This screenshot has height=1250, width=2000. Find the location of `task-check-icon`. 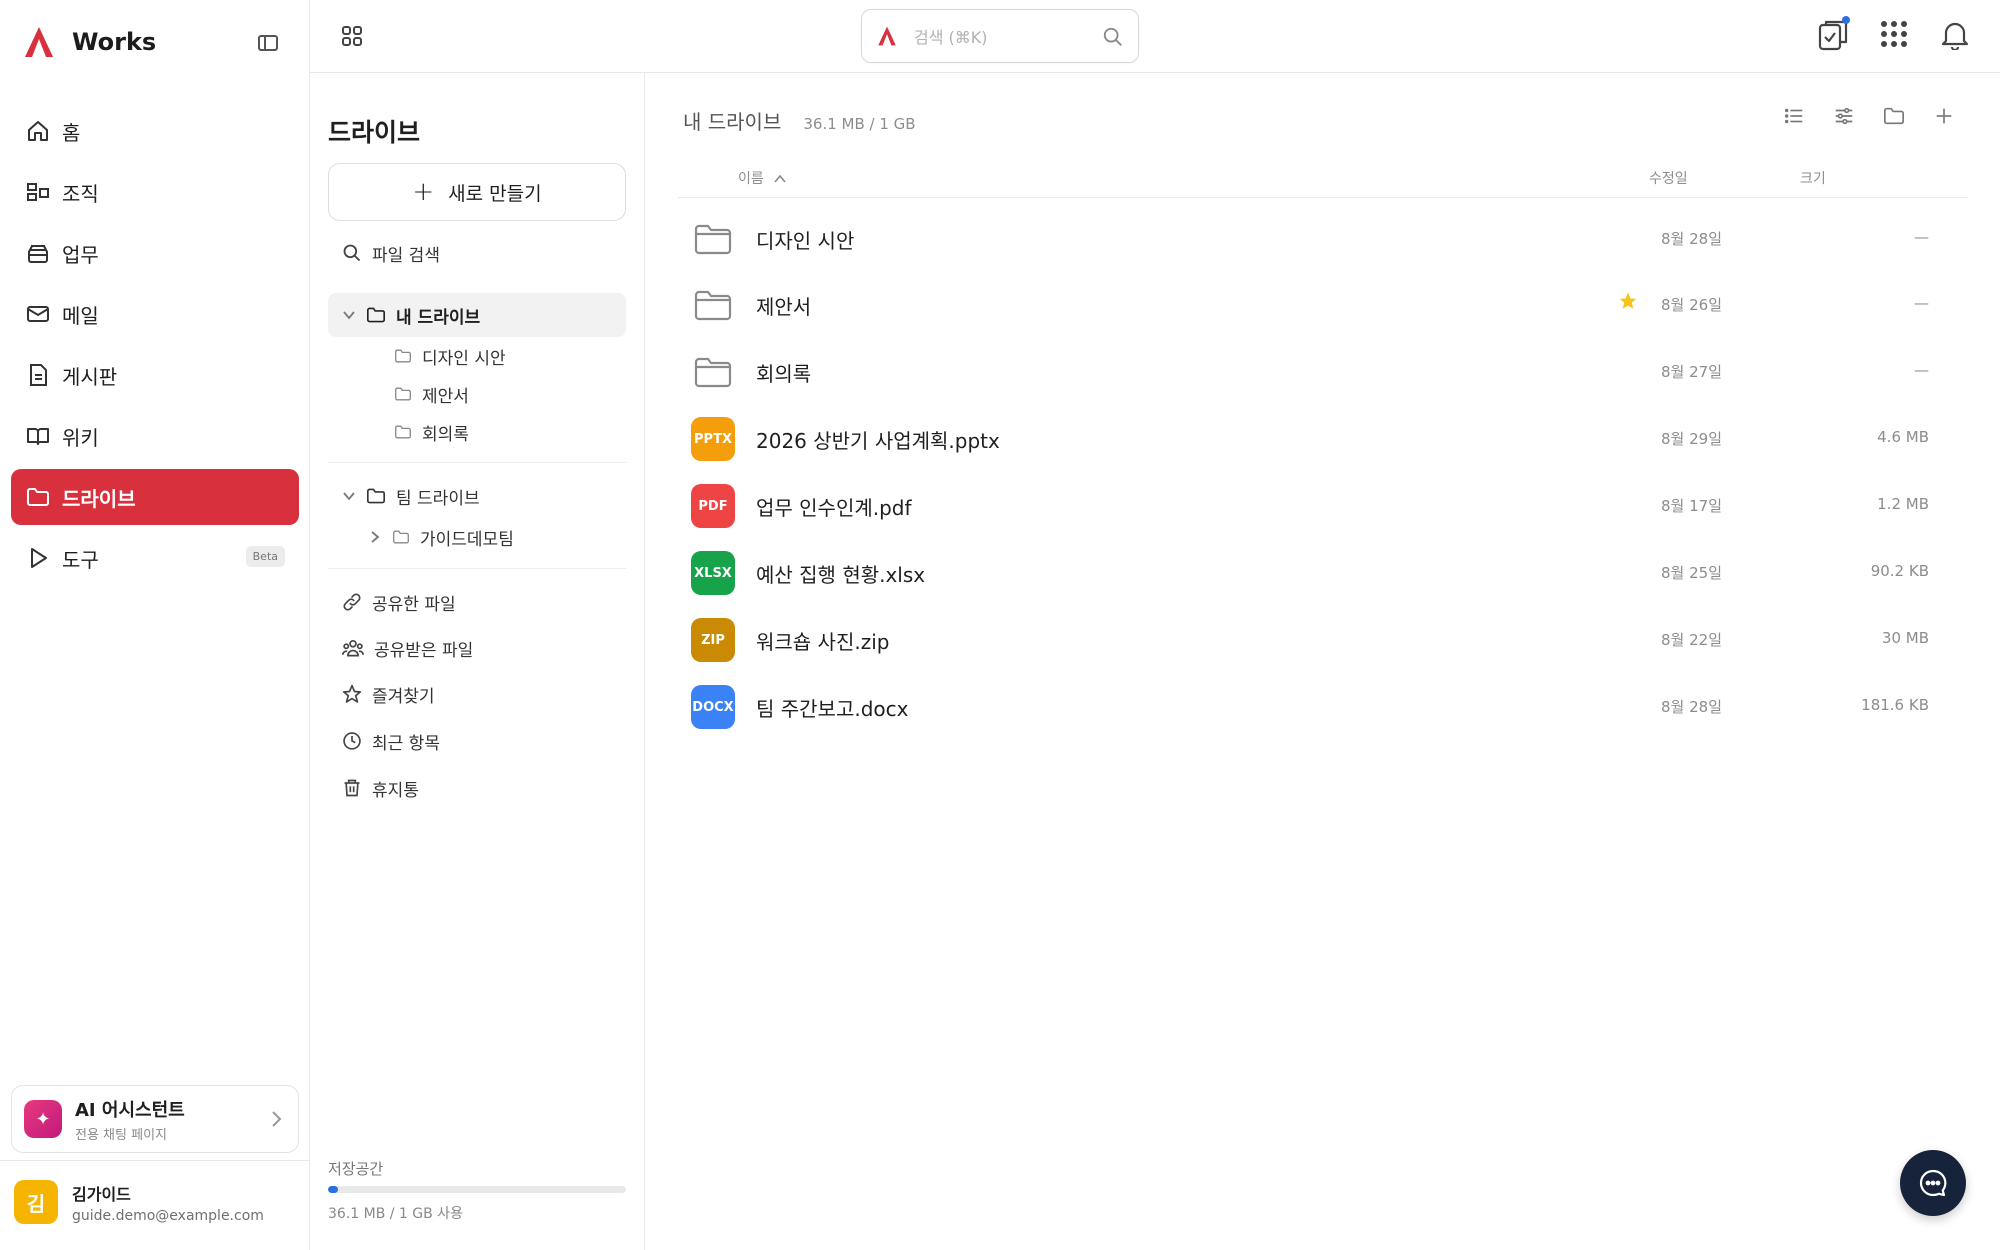

task-check-icon is located at coordinates (1833, 34).